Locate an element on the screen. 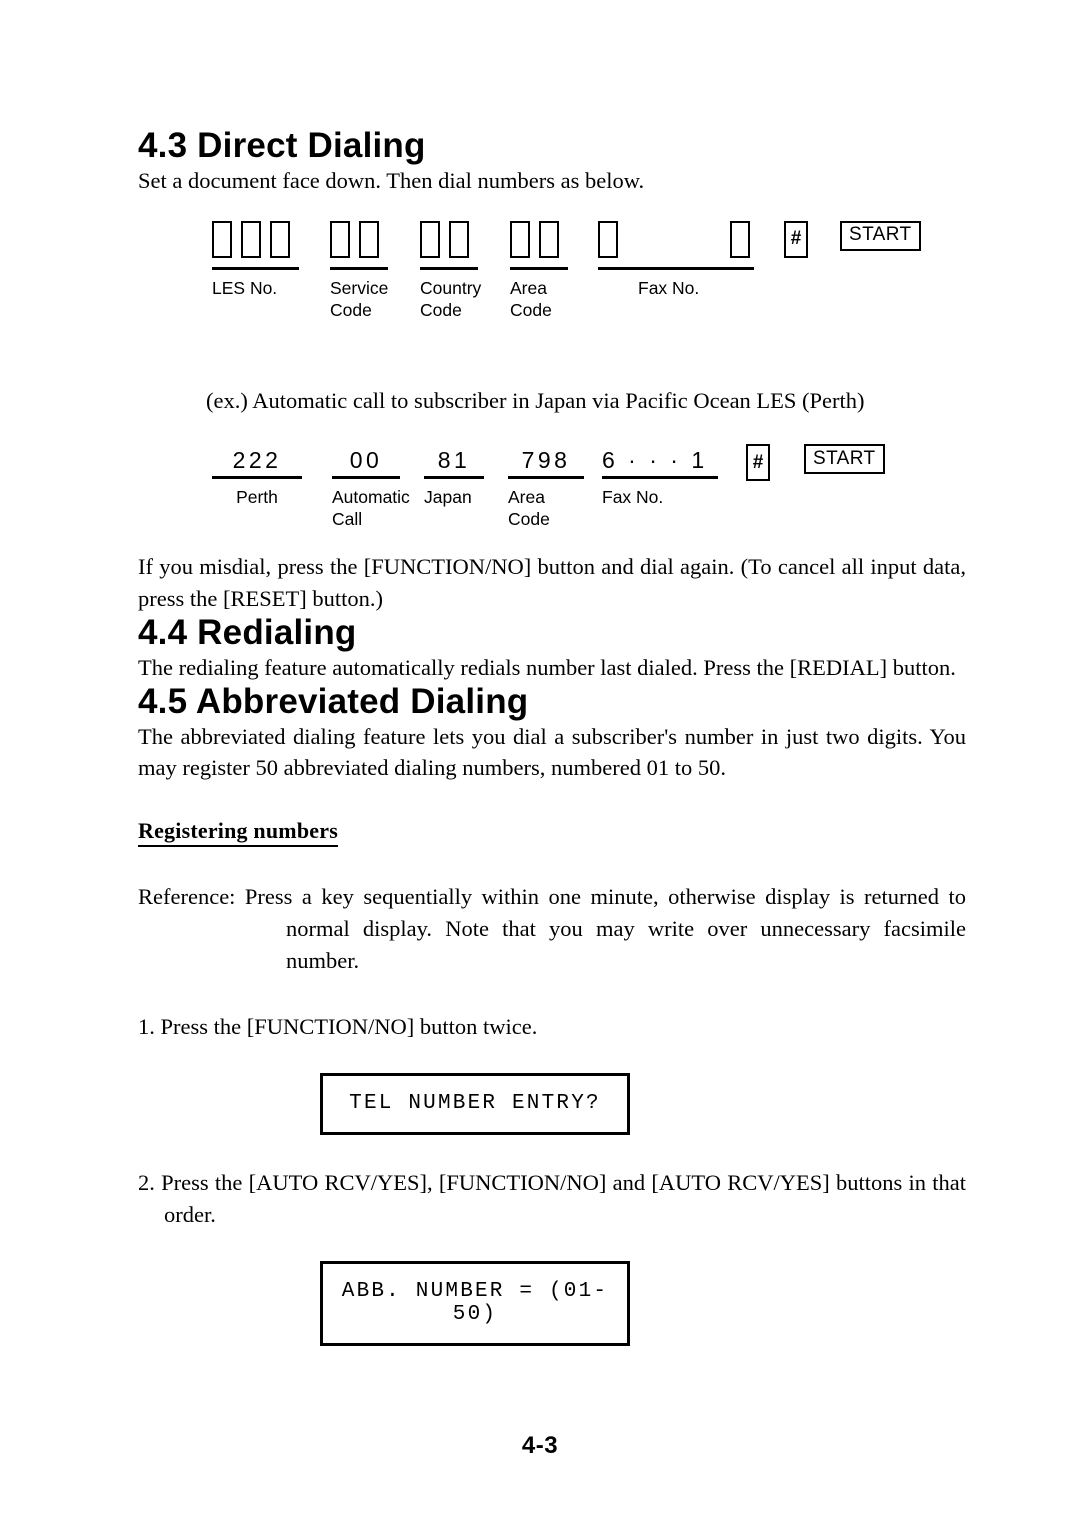 The height and width of the screenshot is (1528, 1080). step-1: 1. Press the [FUNCTION/NO] button twice. is located at coordinates (338, 1027).